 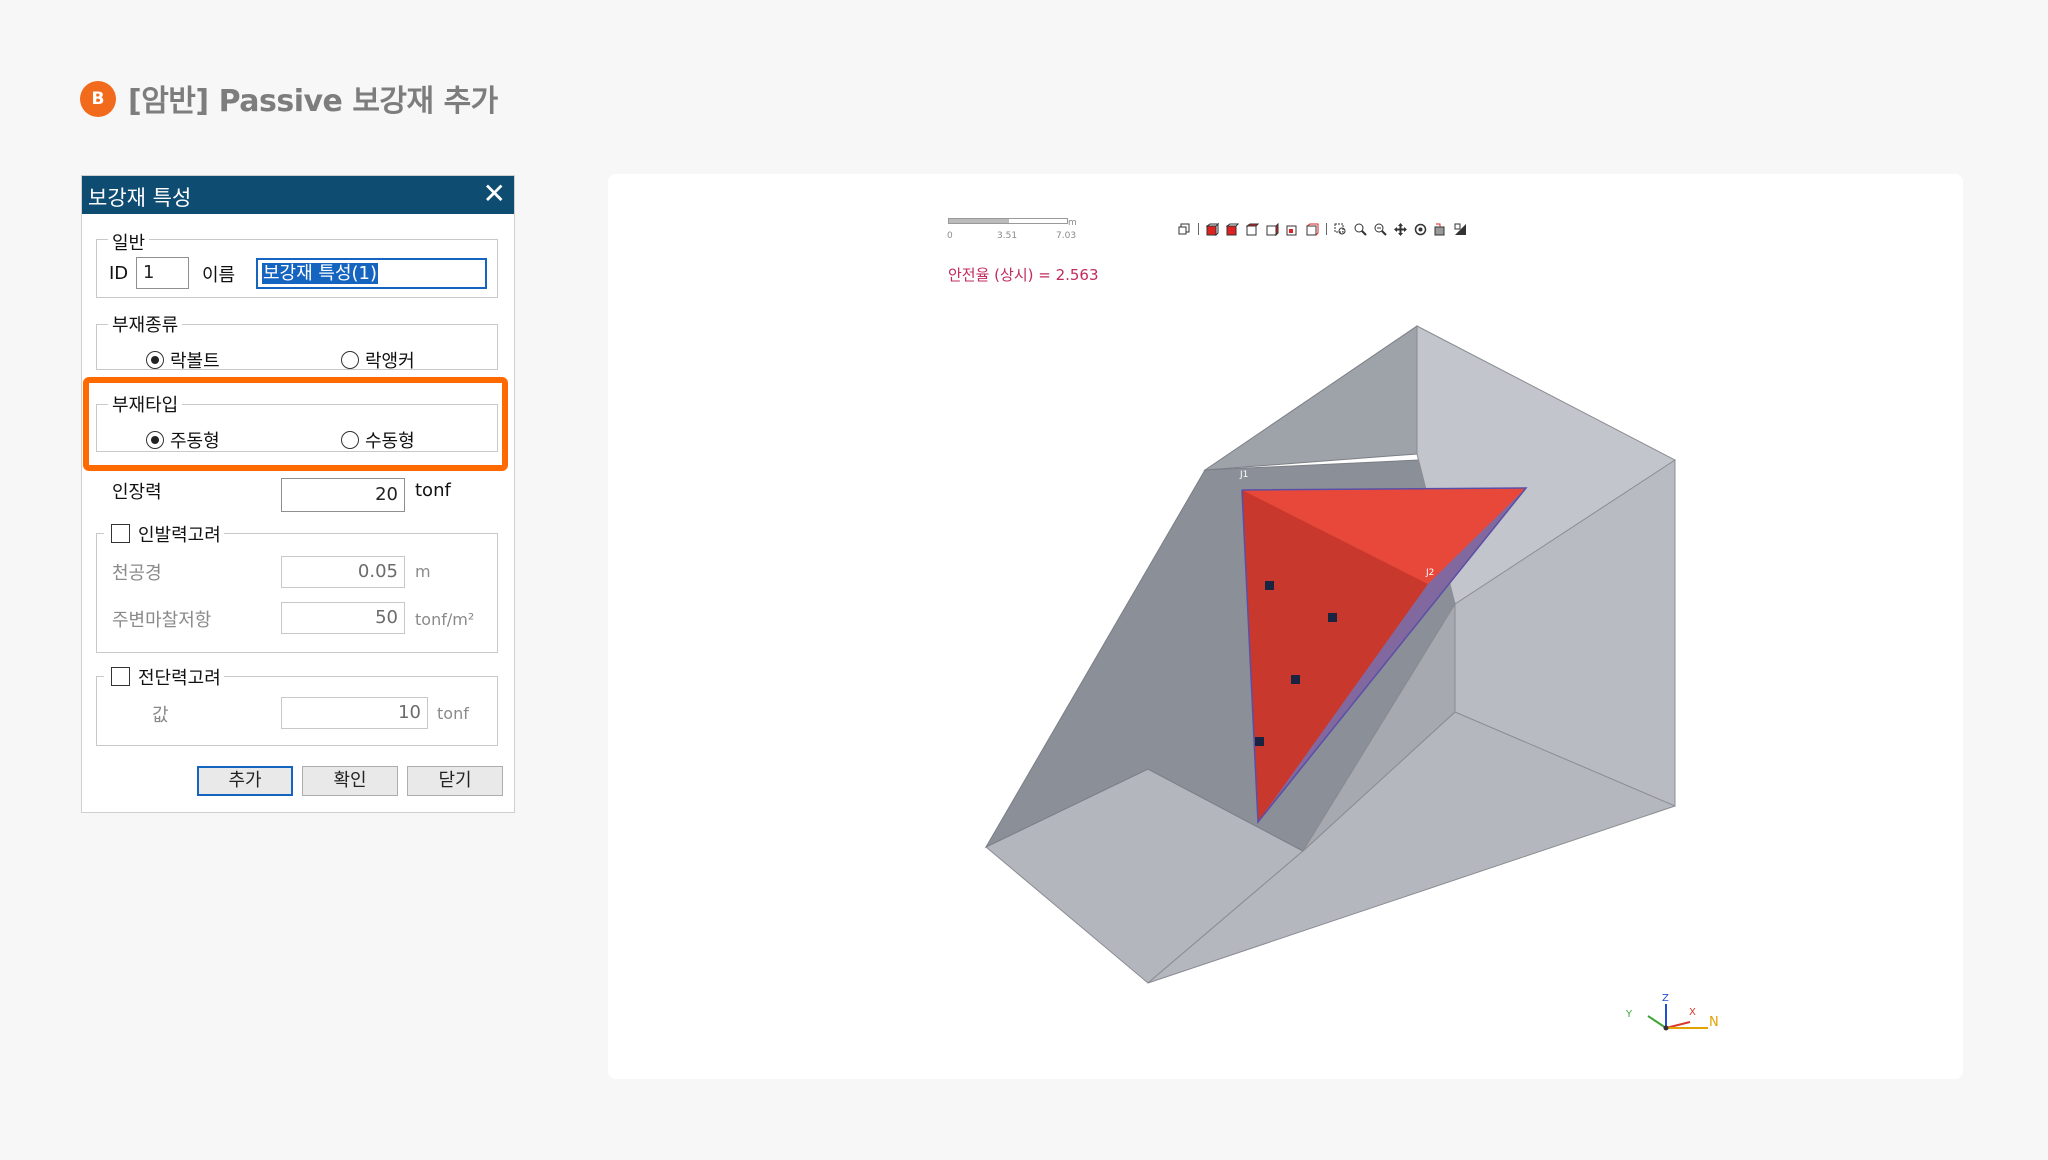 I want to click on friction-unit: tonf/m², so click(x=445, y=619).